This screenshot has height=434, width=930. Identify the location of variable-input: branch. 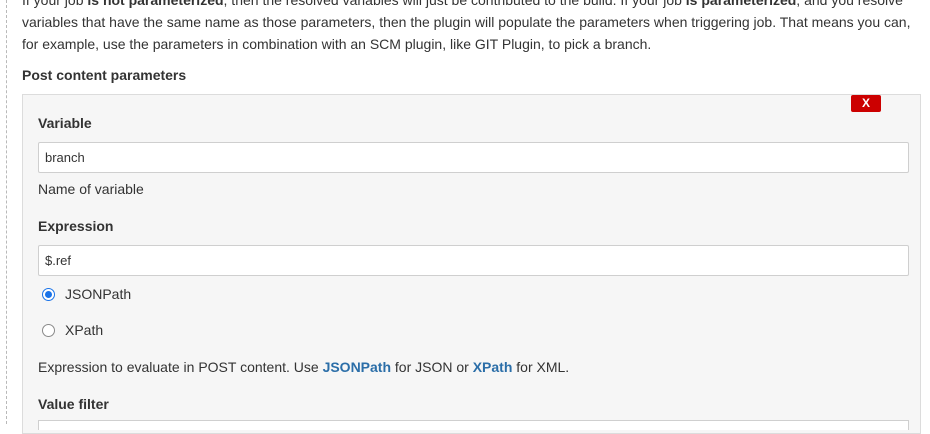
(473, 157).